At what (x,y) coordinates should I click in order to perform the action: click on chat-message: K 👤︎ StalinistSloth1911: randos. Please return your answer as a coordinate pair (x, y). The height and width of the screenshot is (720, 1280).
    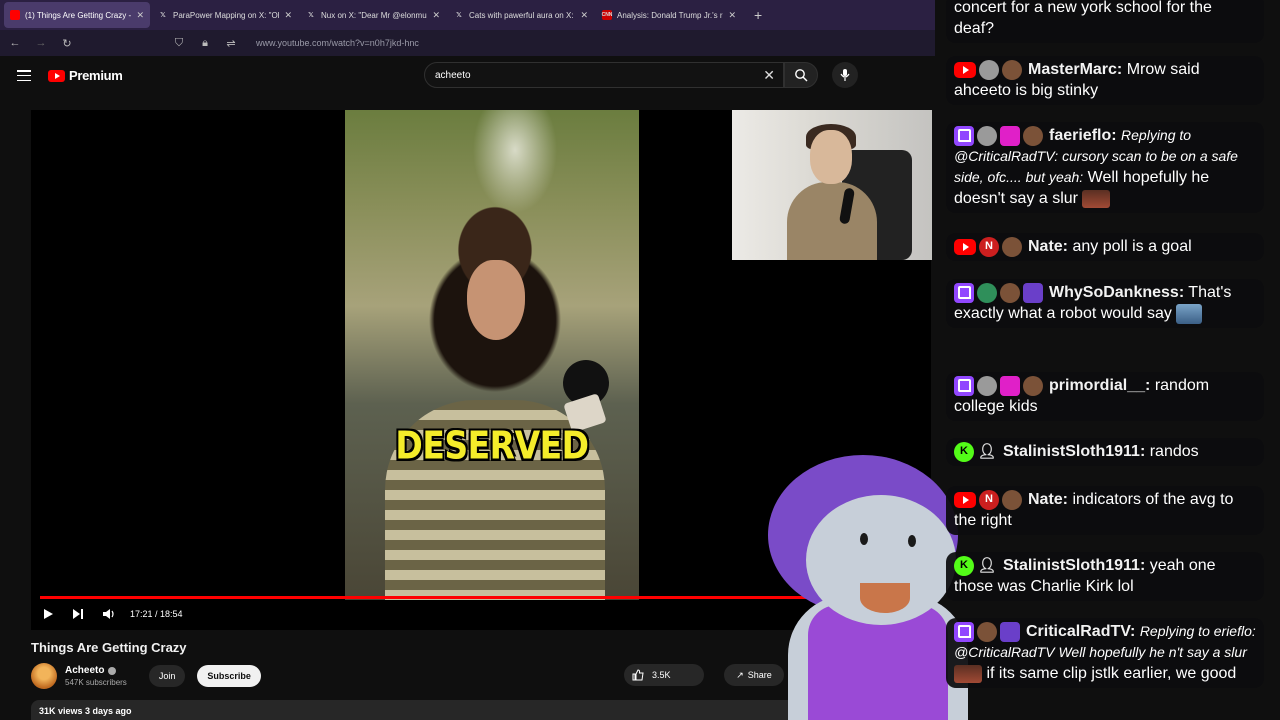
    Looking at the image, I should click on (1105, 452).